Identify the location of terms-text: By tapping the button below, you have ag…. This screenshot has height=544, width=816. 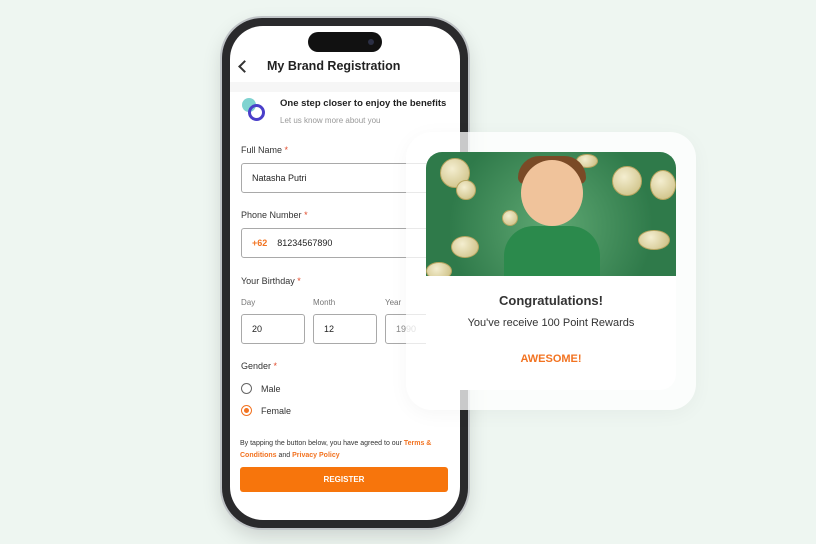
(336, 449).